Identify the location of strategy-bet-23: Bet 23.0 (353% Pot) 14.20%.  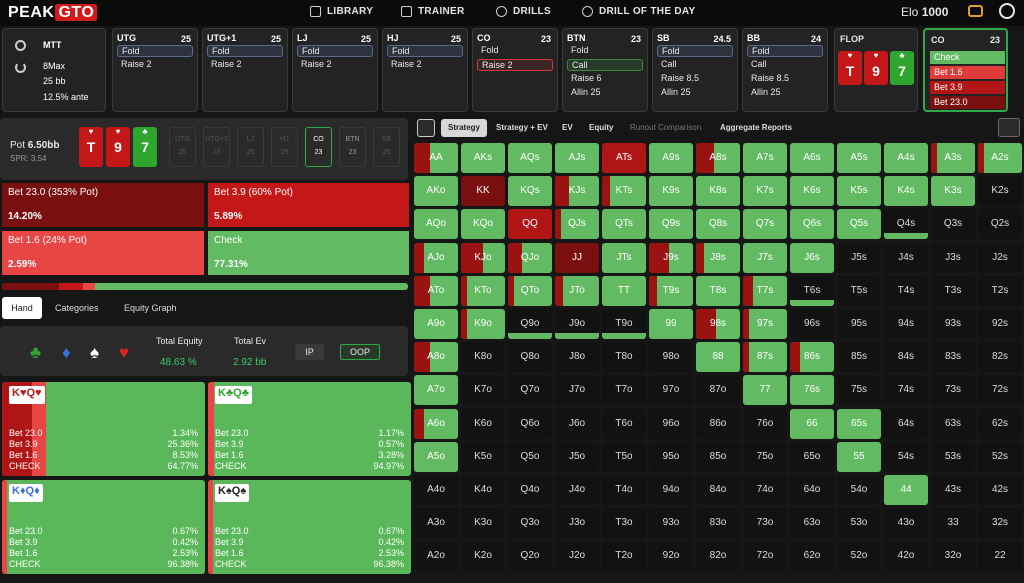
(103, 205).